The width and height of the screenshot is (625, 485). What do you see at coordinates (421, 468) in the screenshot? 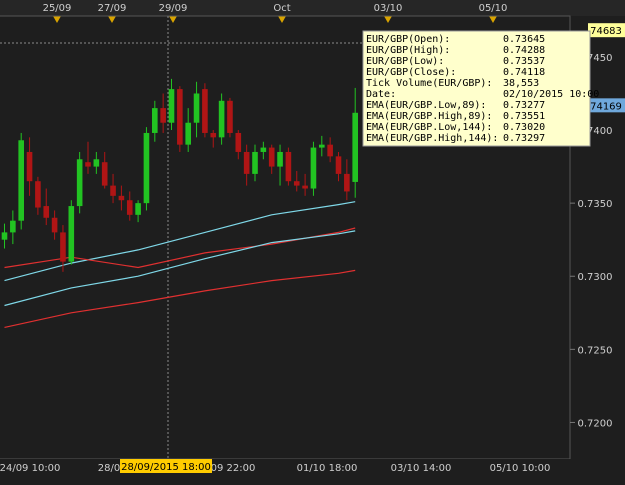
I see `time-tick-label: 03/10 14:00` at bounding box center [421, 468].